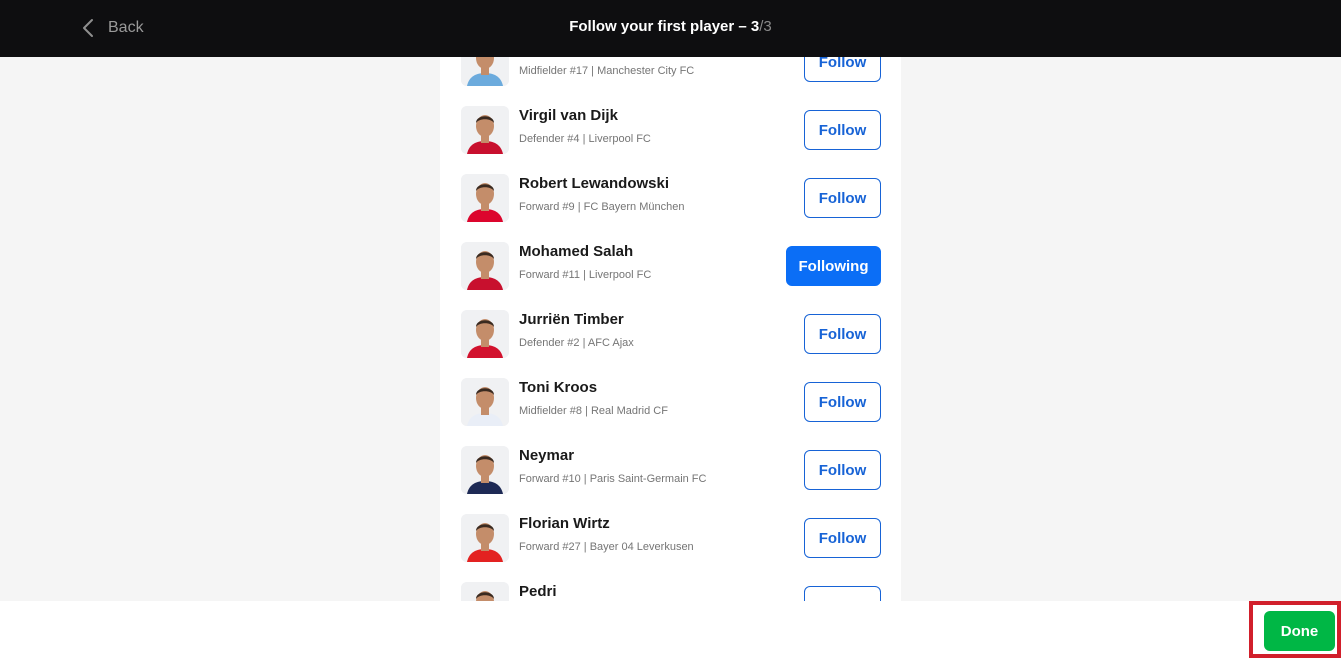  What do you see at coordinates (547, 455) in the screenshot?
I see `player-name: Neymar` at bounding box center [547, 455].